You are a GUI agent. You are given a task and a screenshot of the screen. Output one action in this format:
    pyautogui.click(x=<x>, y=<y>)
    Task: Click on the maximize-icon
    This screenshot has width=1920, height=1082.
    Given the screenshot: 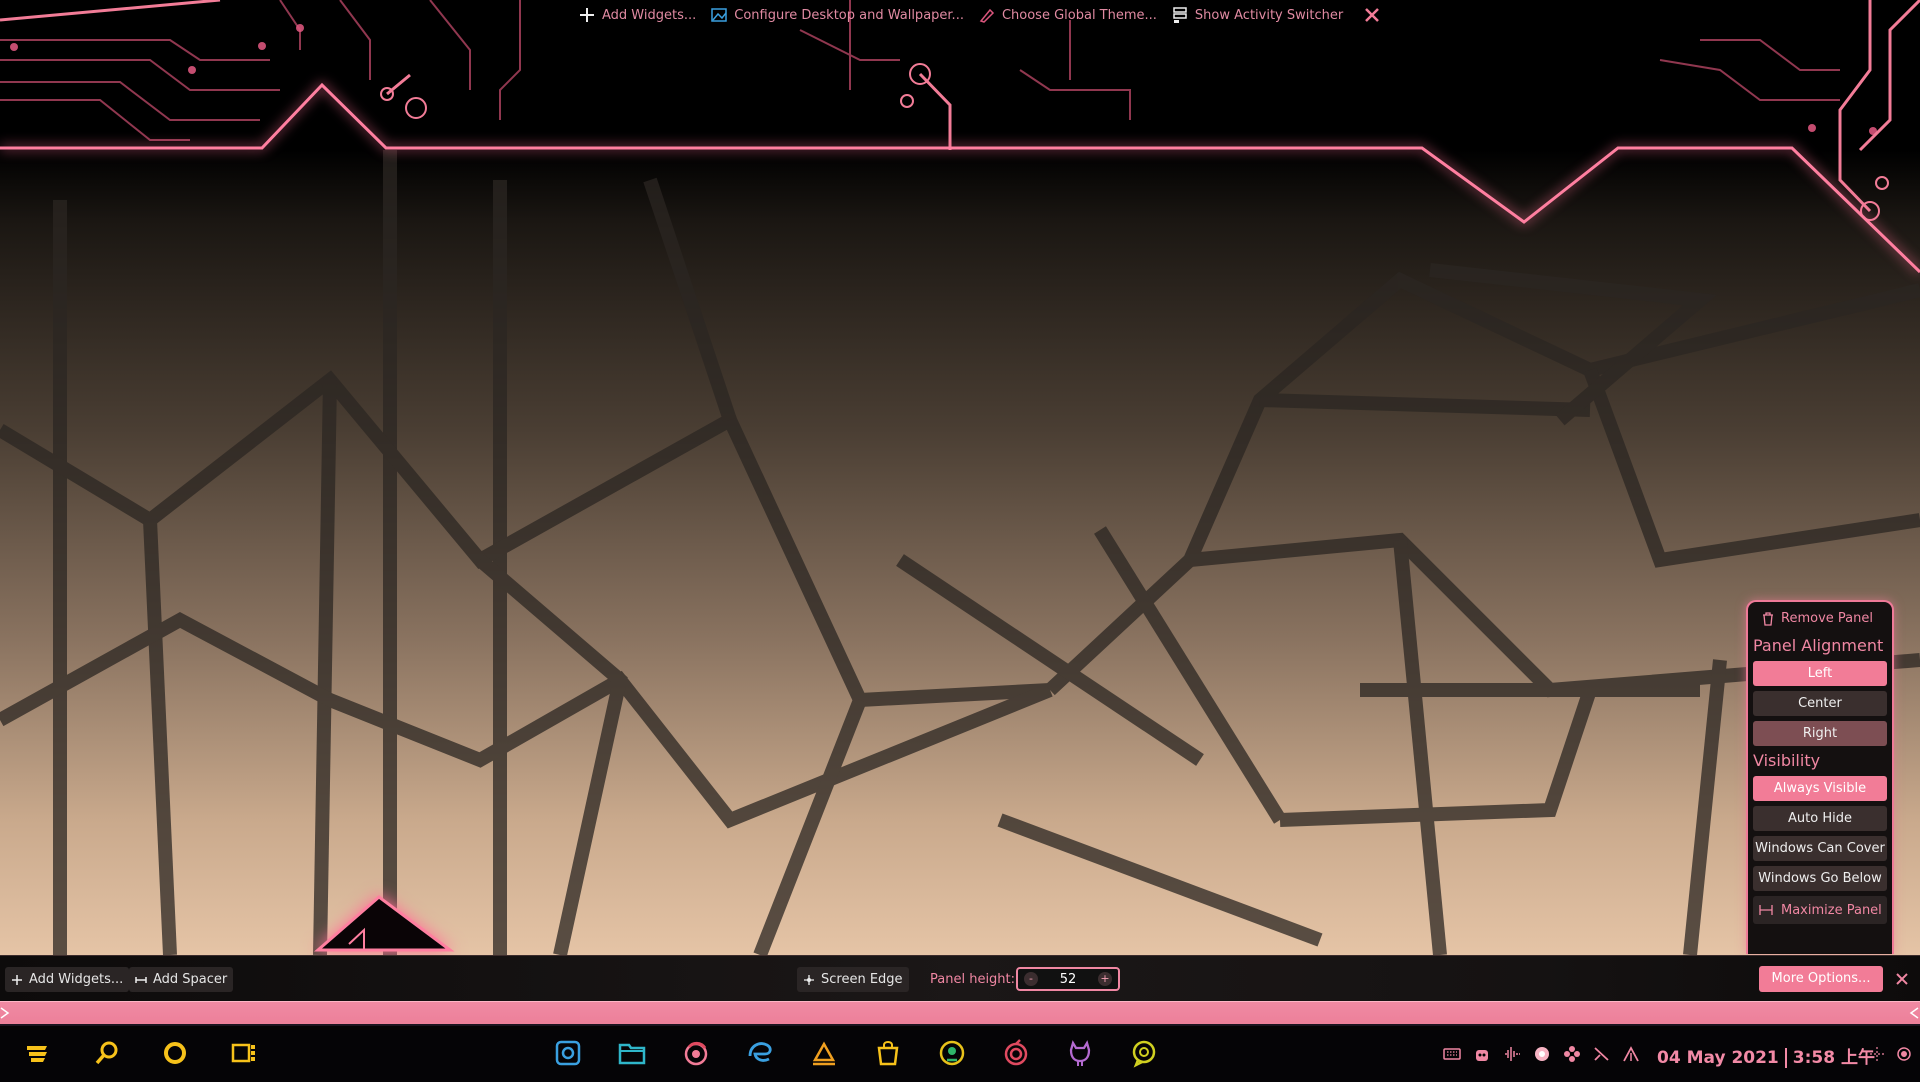 What is the action you would take?
    pyautogui.click(x=1766, y=910)
    